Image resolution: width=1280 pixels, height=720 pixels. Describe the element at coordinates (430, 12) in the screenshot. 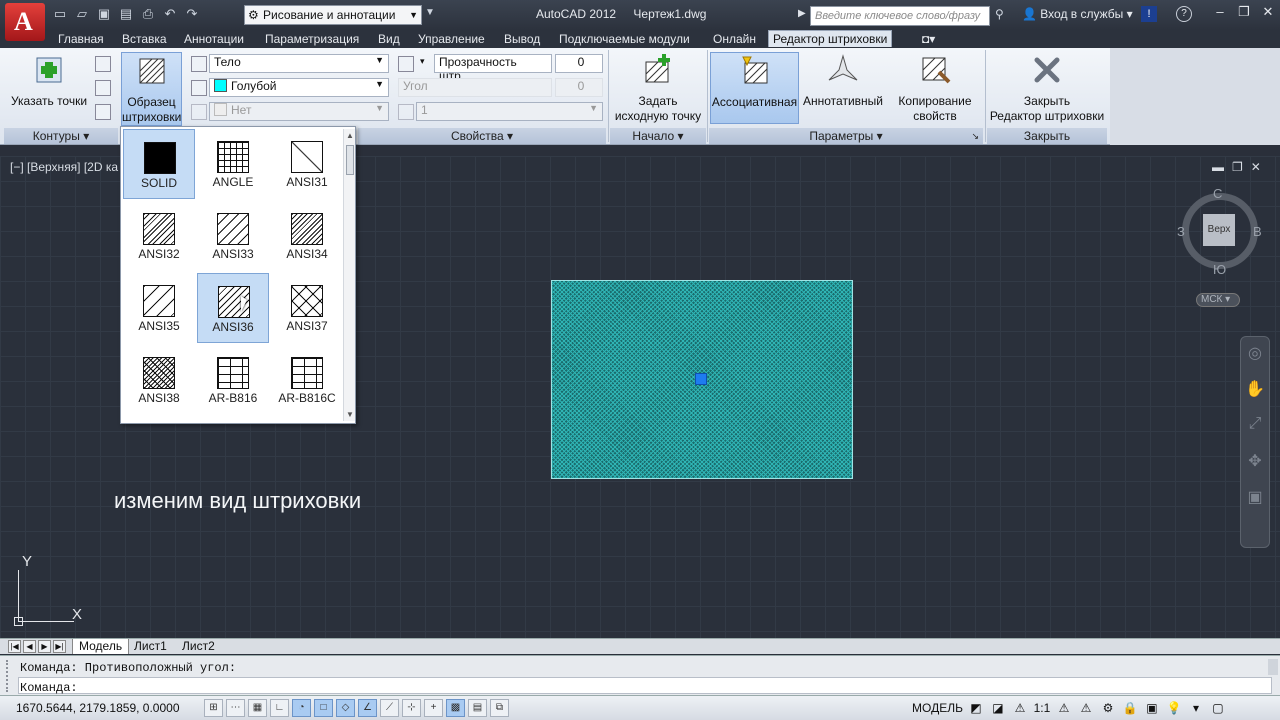

I see `qa-more-icon: ▼` at that location.